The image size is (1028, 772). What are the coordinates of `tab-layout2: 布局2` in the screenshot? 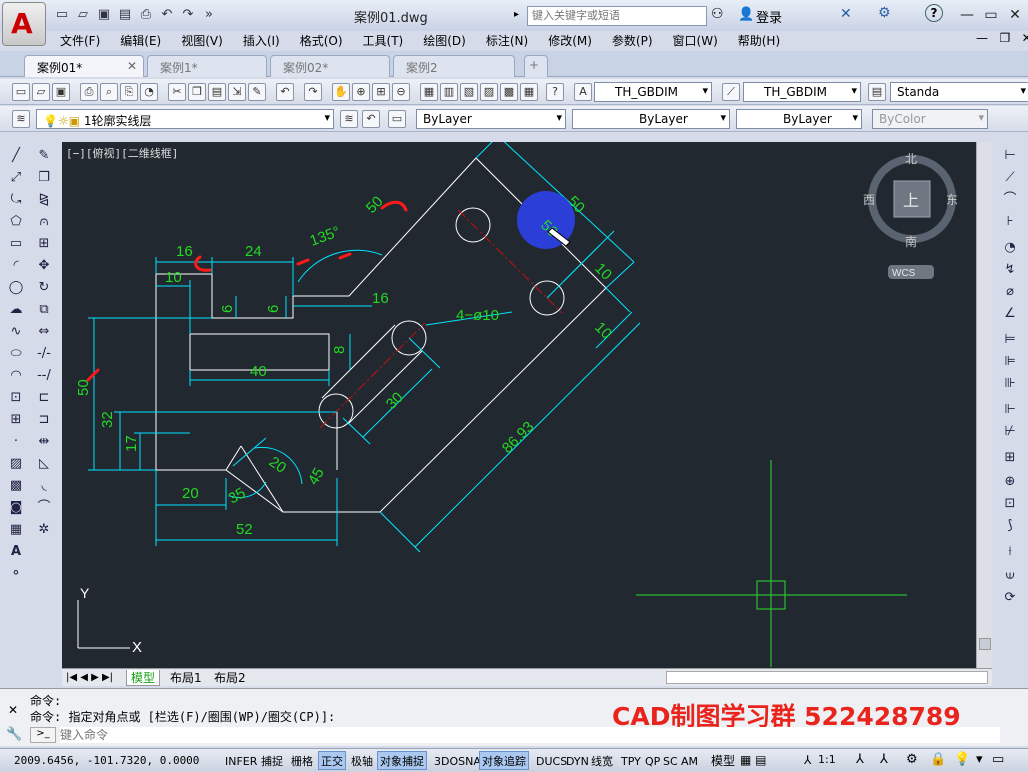 It's located at (230, 678).